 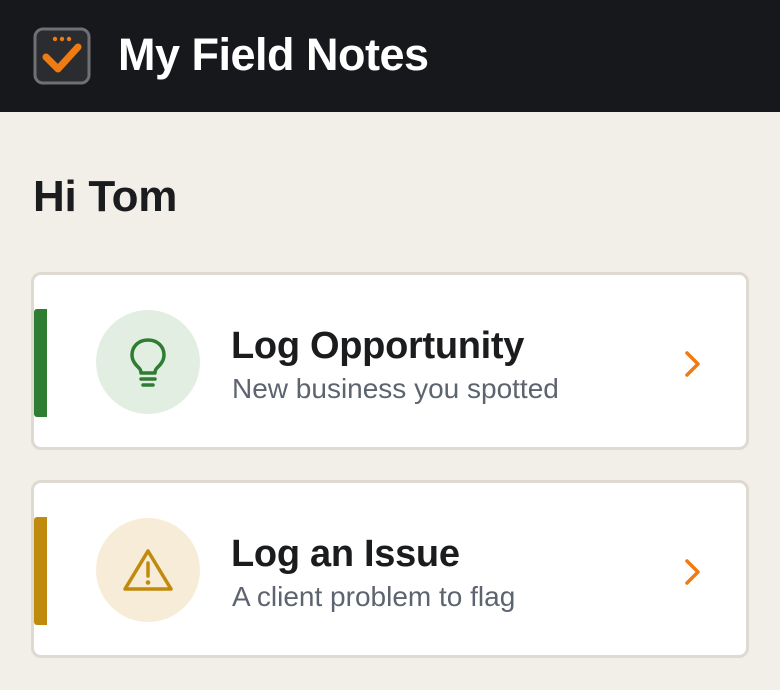 I want to click on lightbulb-icon, so click(x=148, y=362).